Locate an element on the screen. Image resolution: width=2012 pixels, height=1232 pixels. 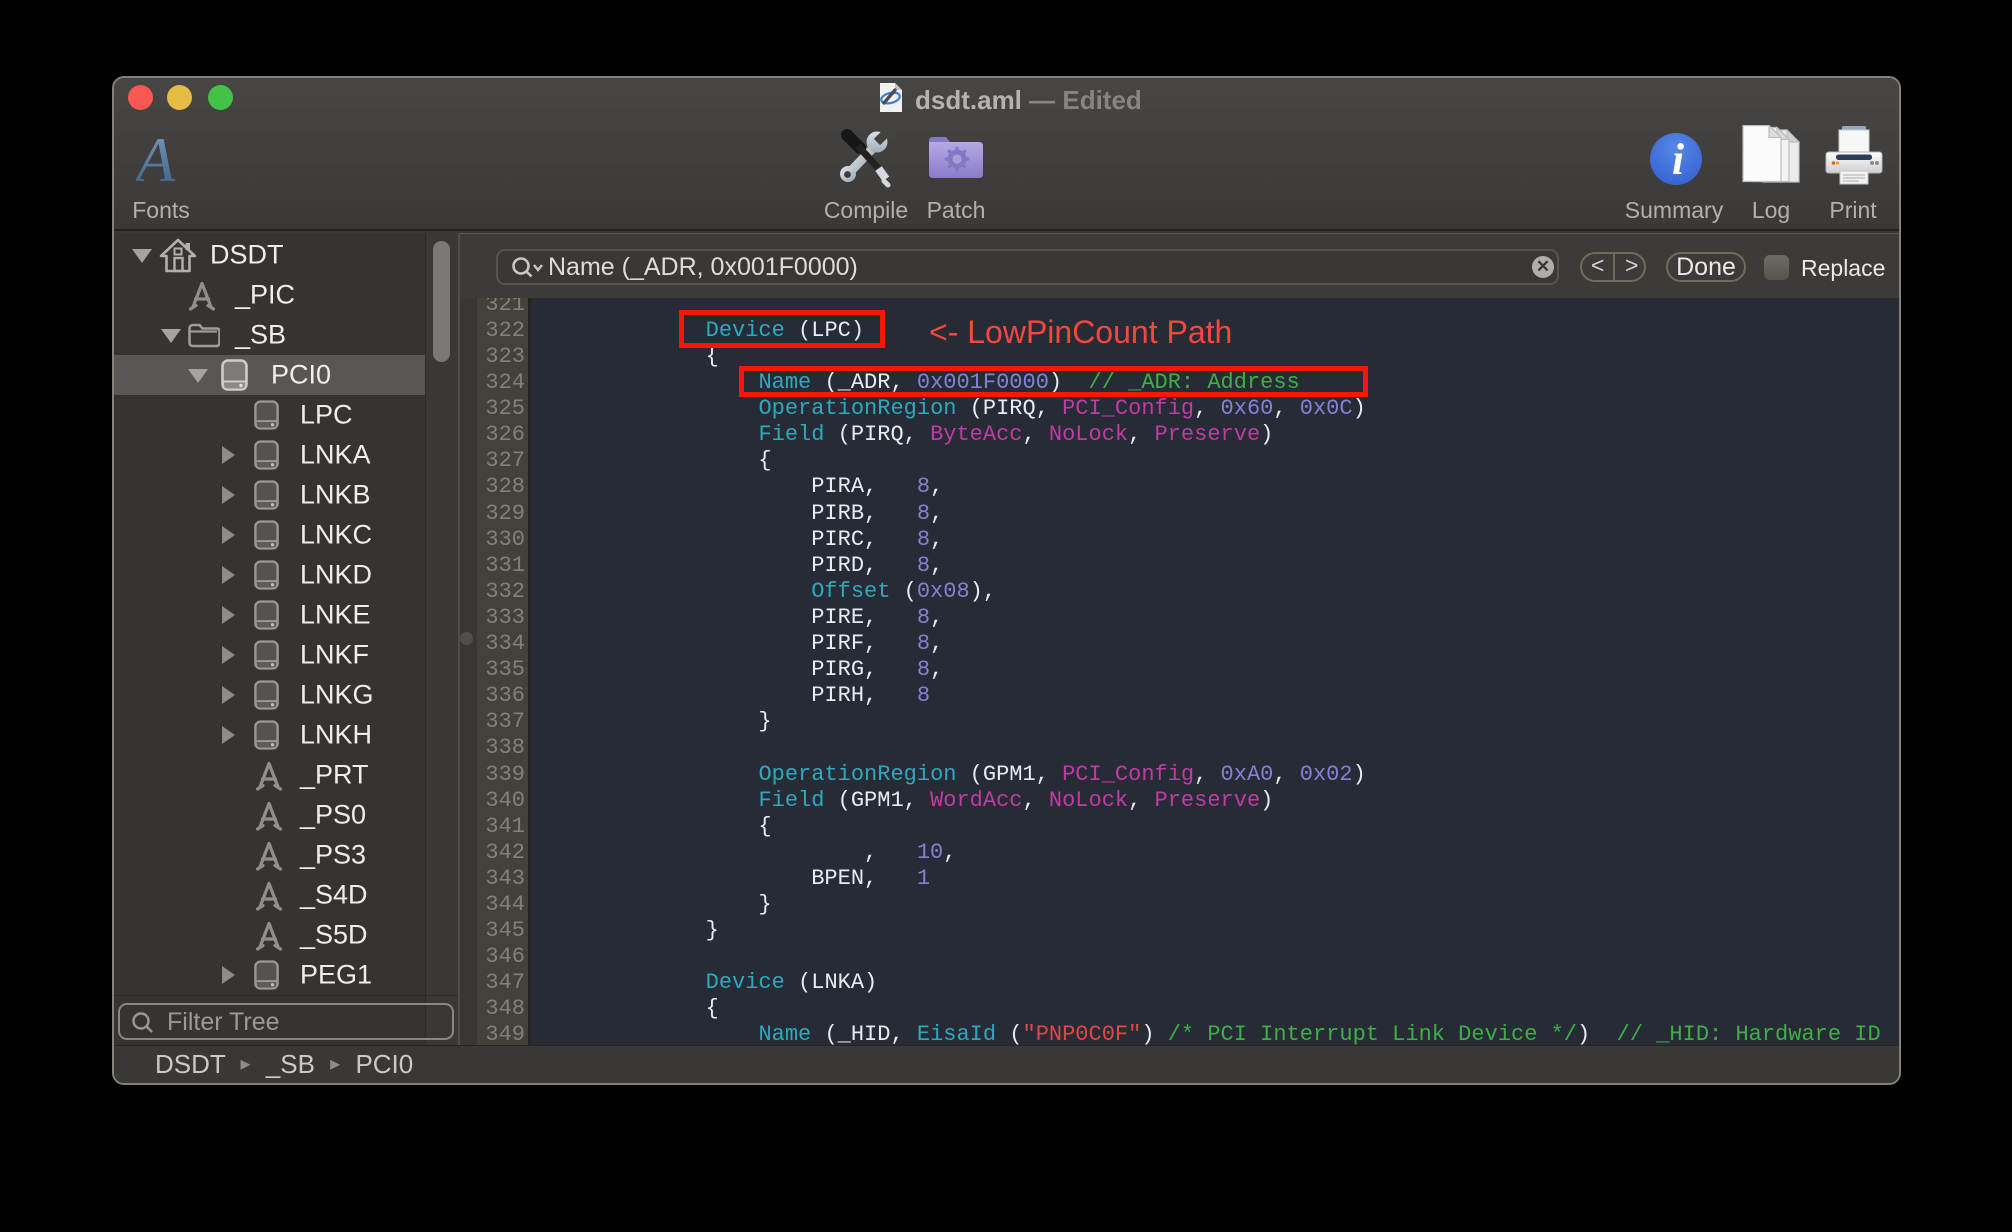
svg-text: A is located at coordinates (156, 162).